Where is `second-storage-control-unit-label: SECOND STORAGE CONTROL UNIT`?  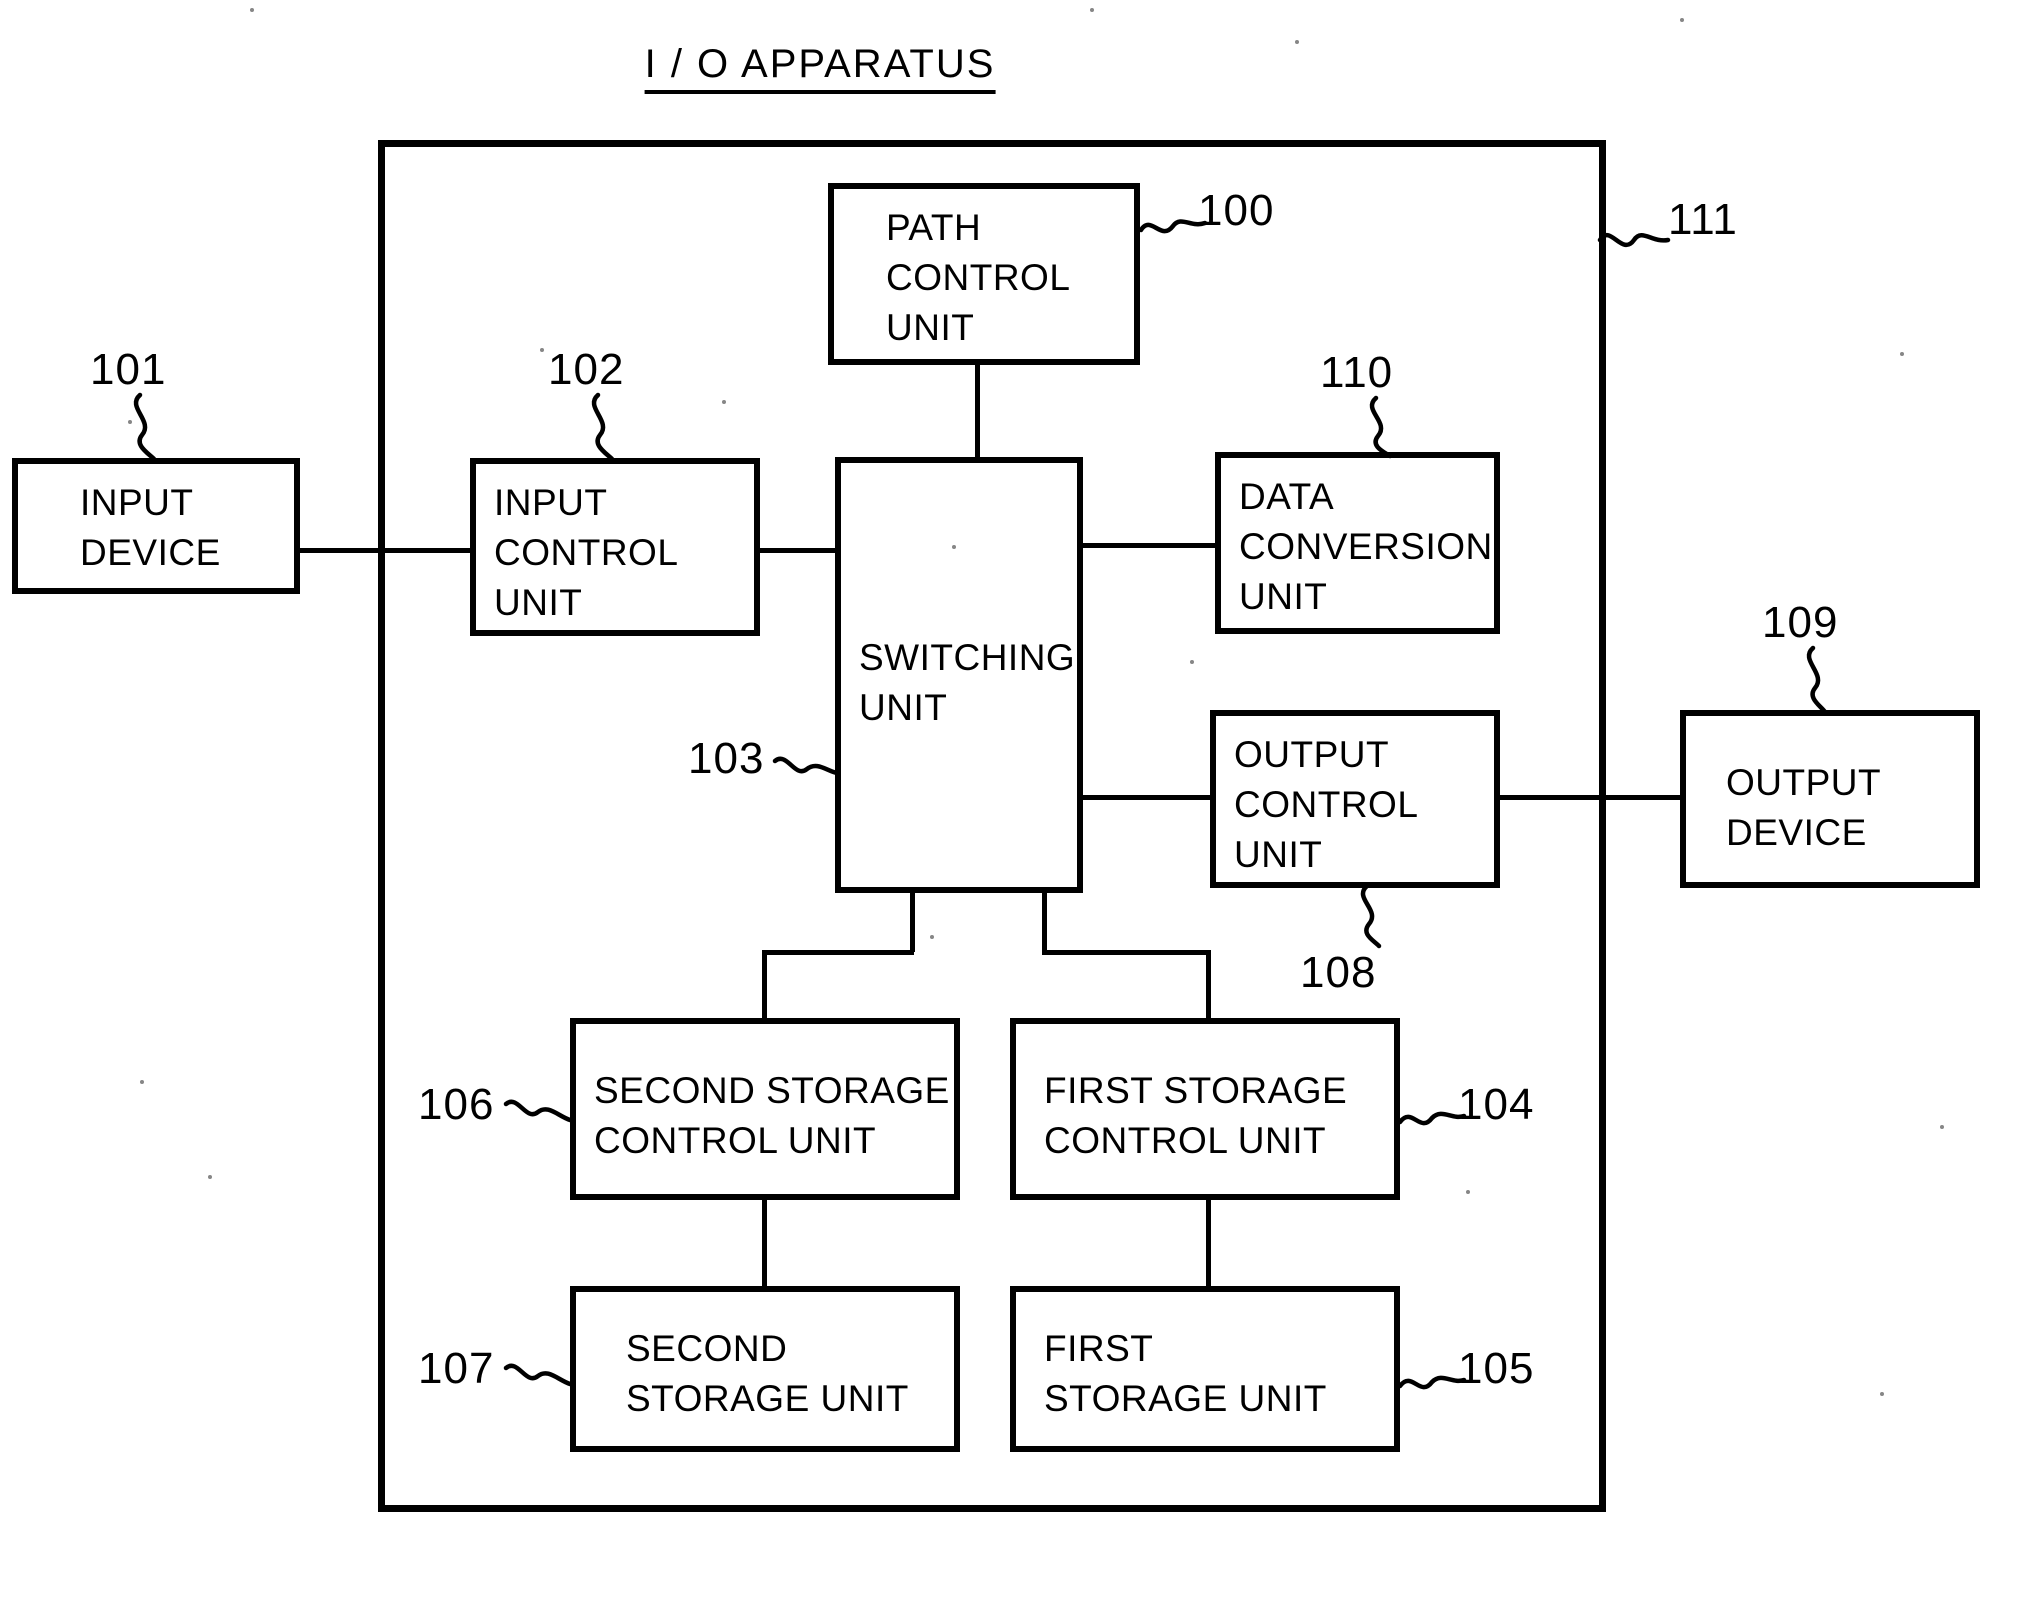 second-storage-control-unit-label: SECOND STORAGE CONTROL UNIT is located at coordinates (772, 1115).